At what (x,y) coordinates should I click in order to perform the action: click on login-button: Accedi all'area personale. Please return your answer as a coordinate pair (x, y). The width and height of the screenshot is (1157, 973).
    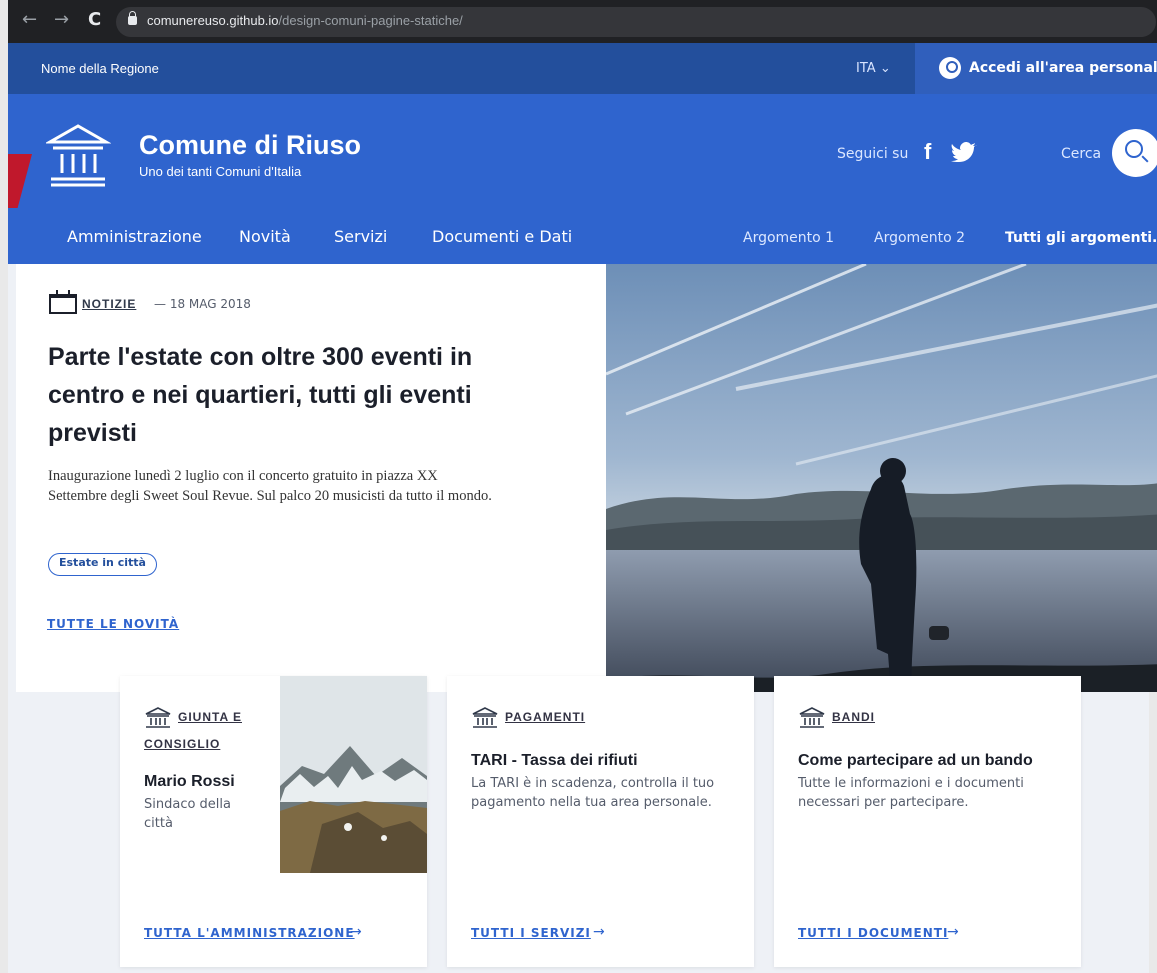
    Looking at the image, I should click on (1036, 68).